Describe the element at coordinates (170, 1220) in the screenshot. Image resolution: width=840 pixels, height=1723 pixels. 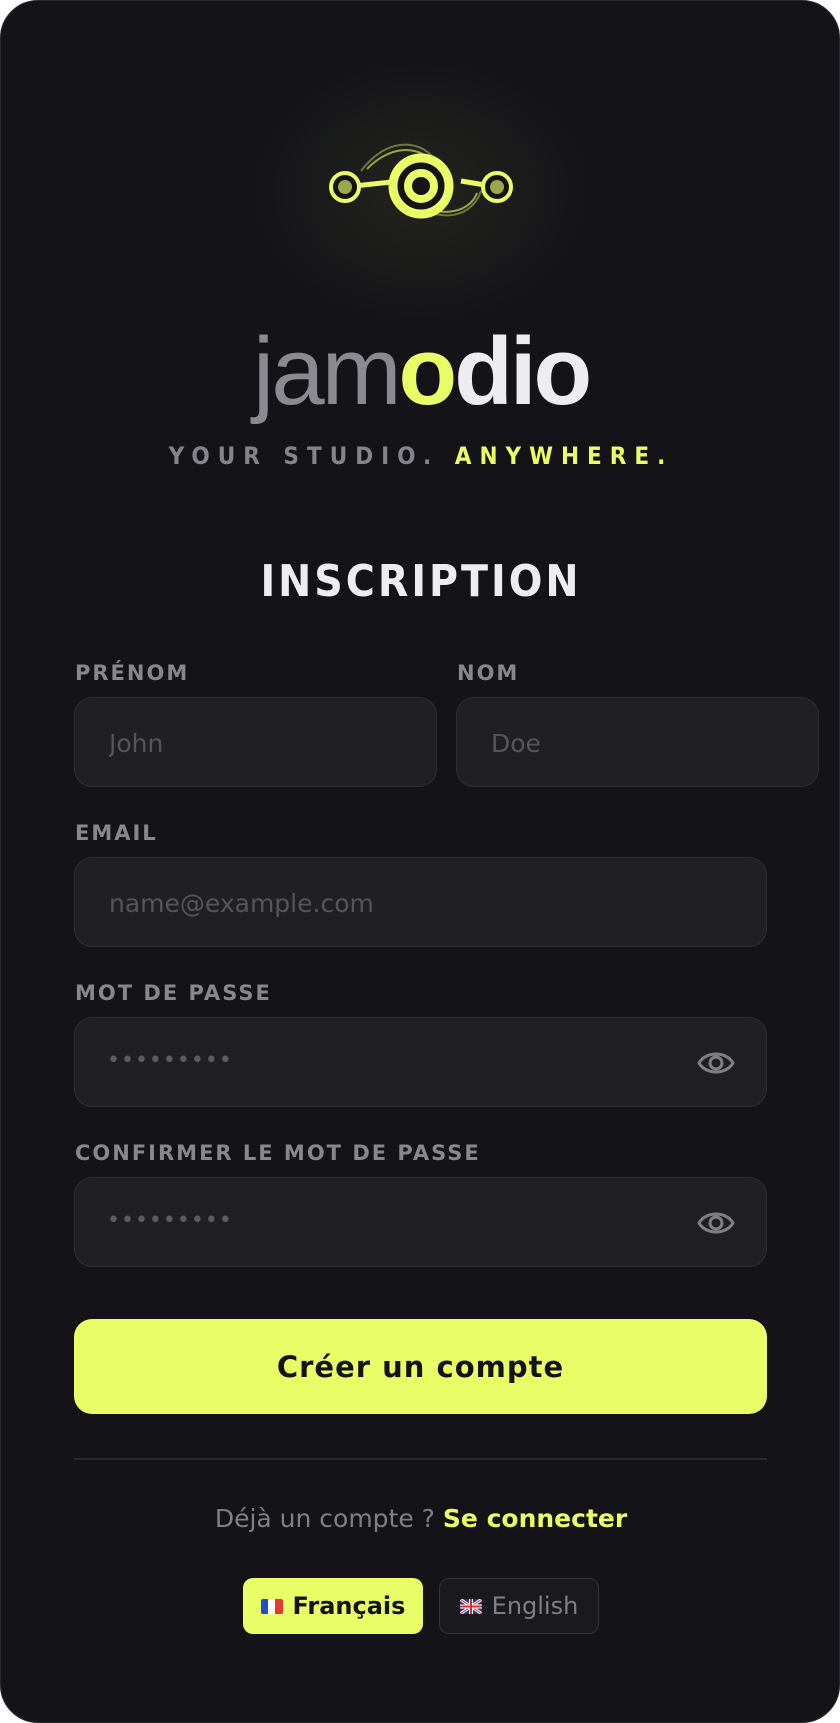
I see `confirm-password-mask: •••••••••` at that location.